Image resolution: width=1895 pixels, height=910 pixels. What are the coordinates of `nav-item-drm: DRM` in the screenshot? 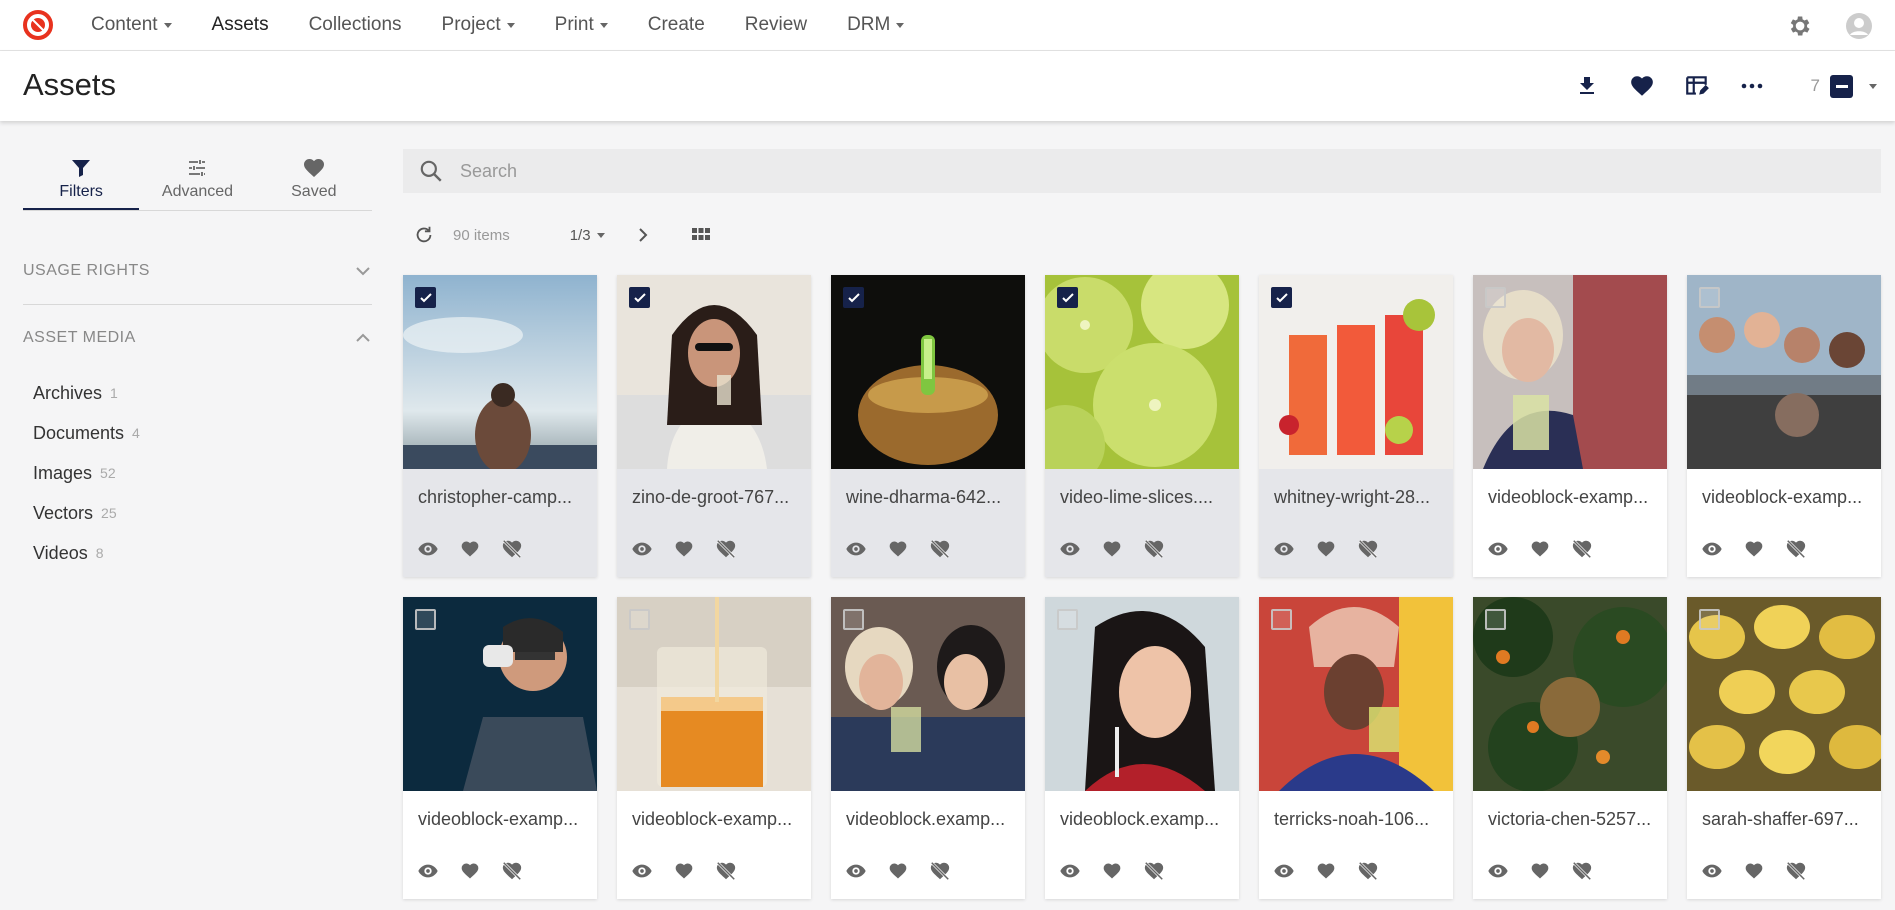 It's located at (876, 25).